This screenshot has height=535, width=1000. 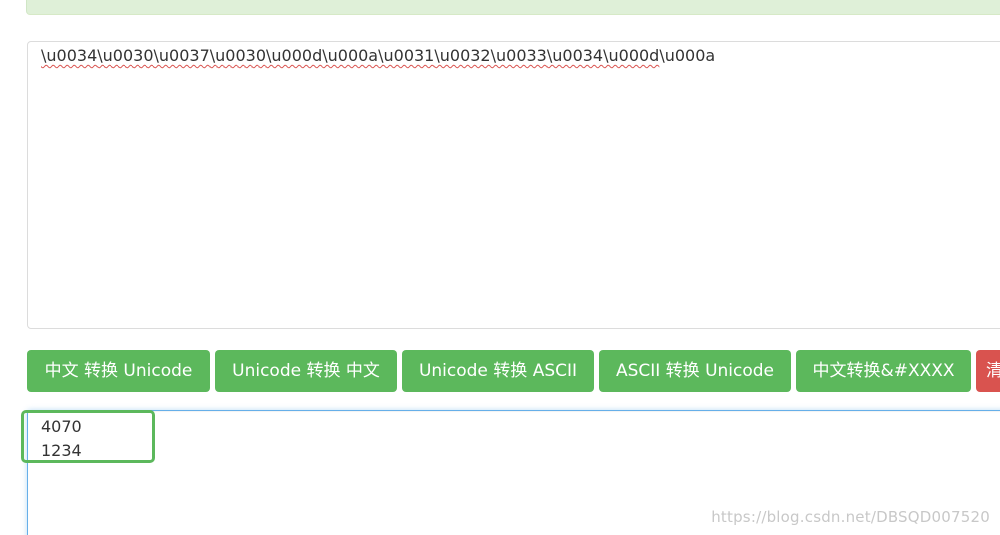 What do you see at coordinates (118, 371) in the screenshot?
I see `chinese-to-unicode-button: 中文 转换 Unicode` at bounding box center [118, 371].